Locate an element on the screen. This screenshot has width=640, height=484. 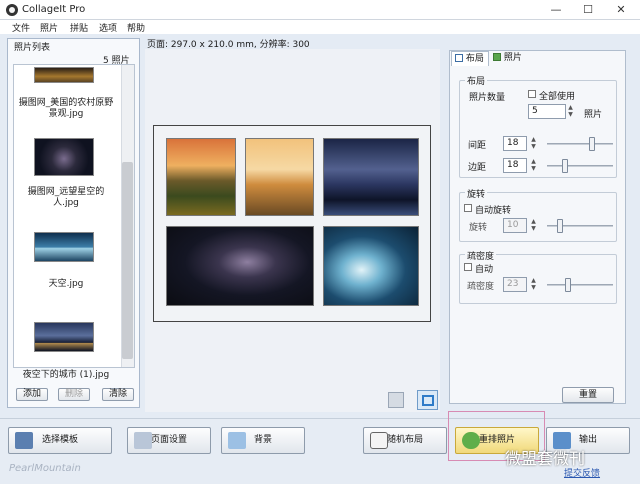
template-icon is located at coordinates (24, 440).